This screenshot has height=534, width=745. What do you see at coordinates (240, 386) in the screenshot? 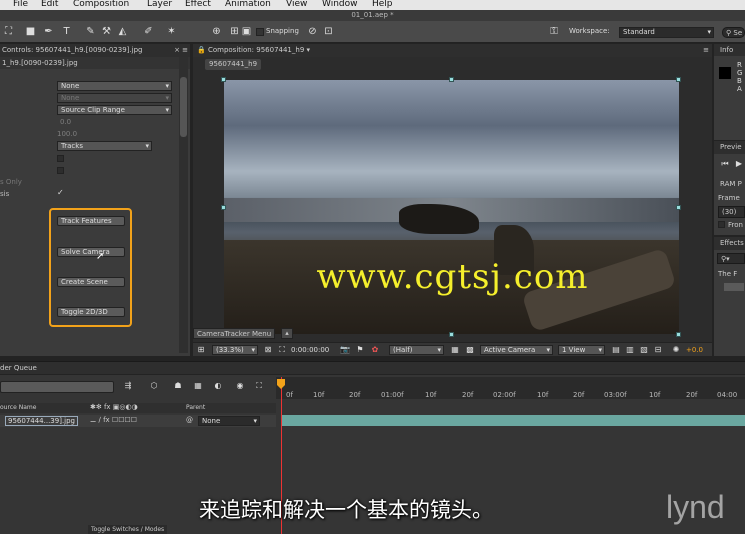
I see `graph-editor-icon: ◉` at bounding box center [240, 386].